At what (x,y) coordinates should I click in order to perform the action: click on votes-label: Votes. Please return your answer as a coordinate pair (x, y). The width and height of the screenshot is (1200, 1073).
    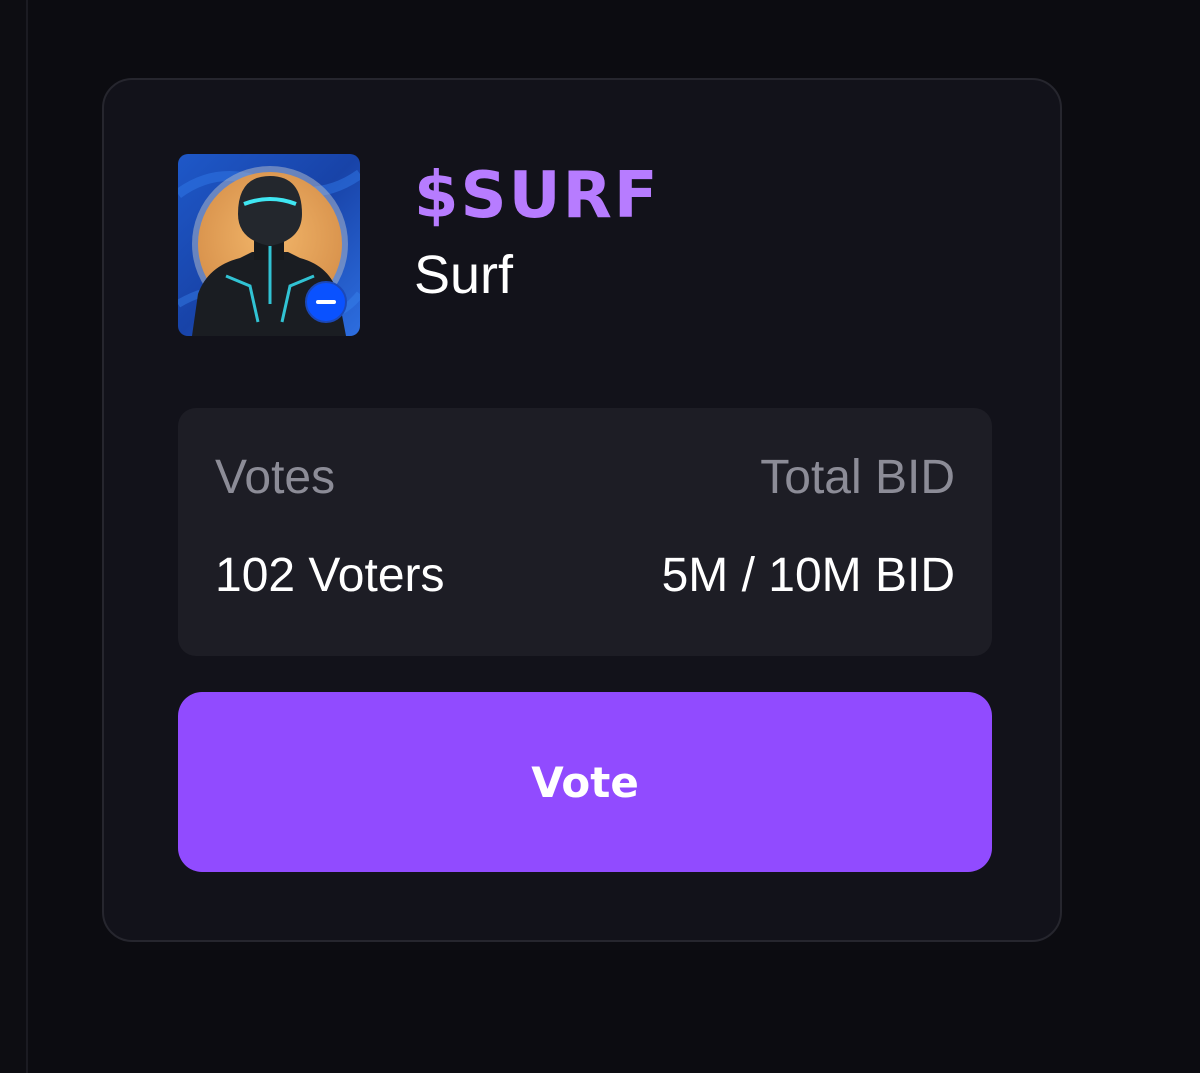
    Looking at the image, I should click on (275, 477).